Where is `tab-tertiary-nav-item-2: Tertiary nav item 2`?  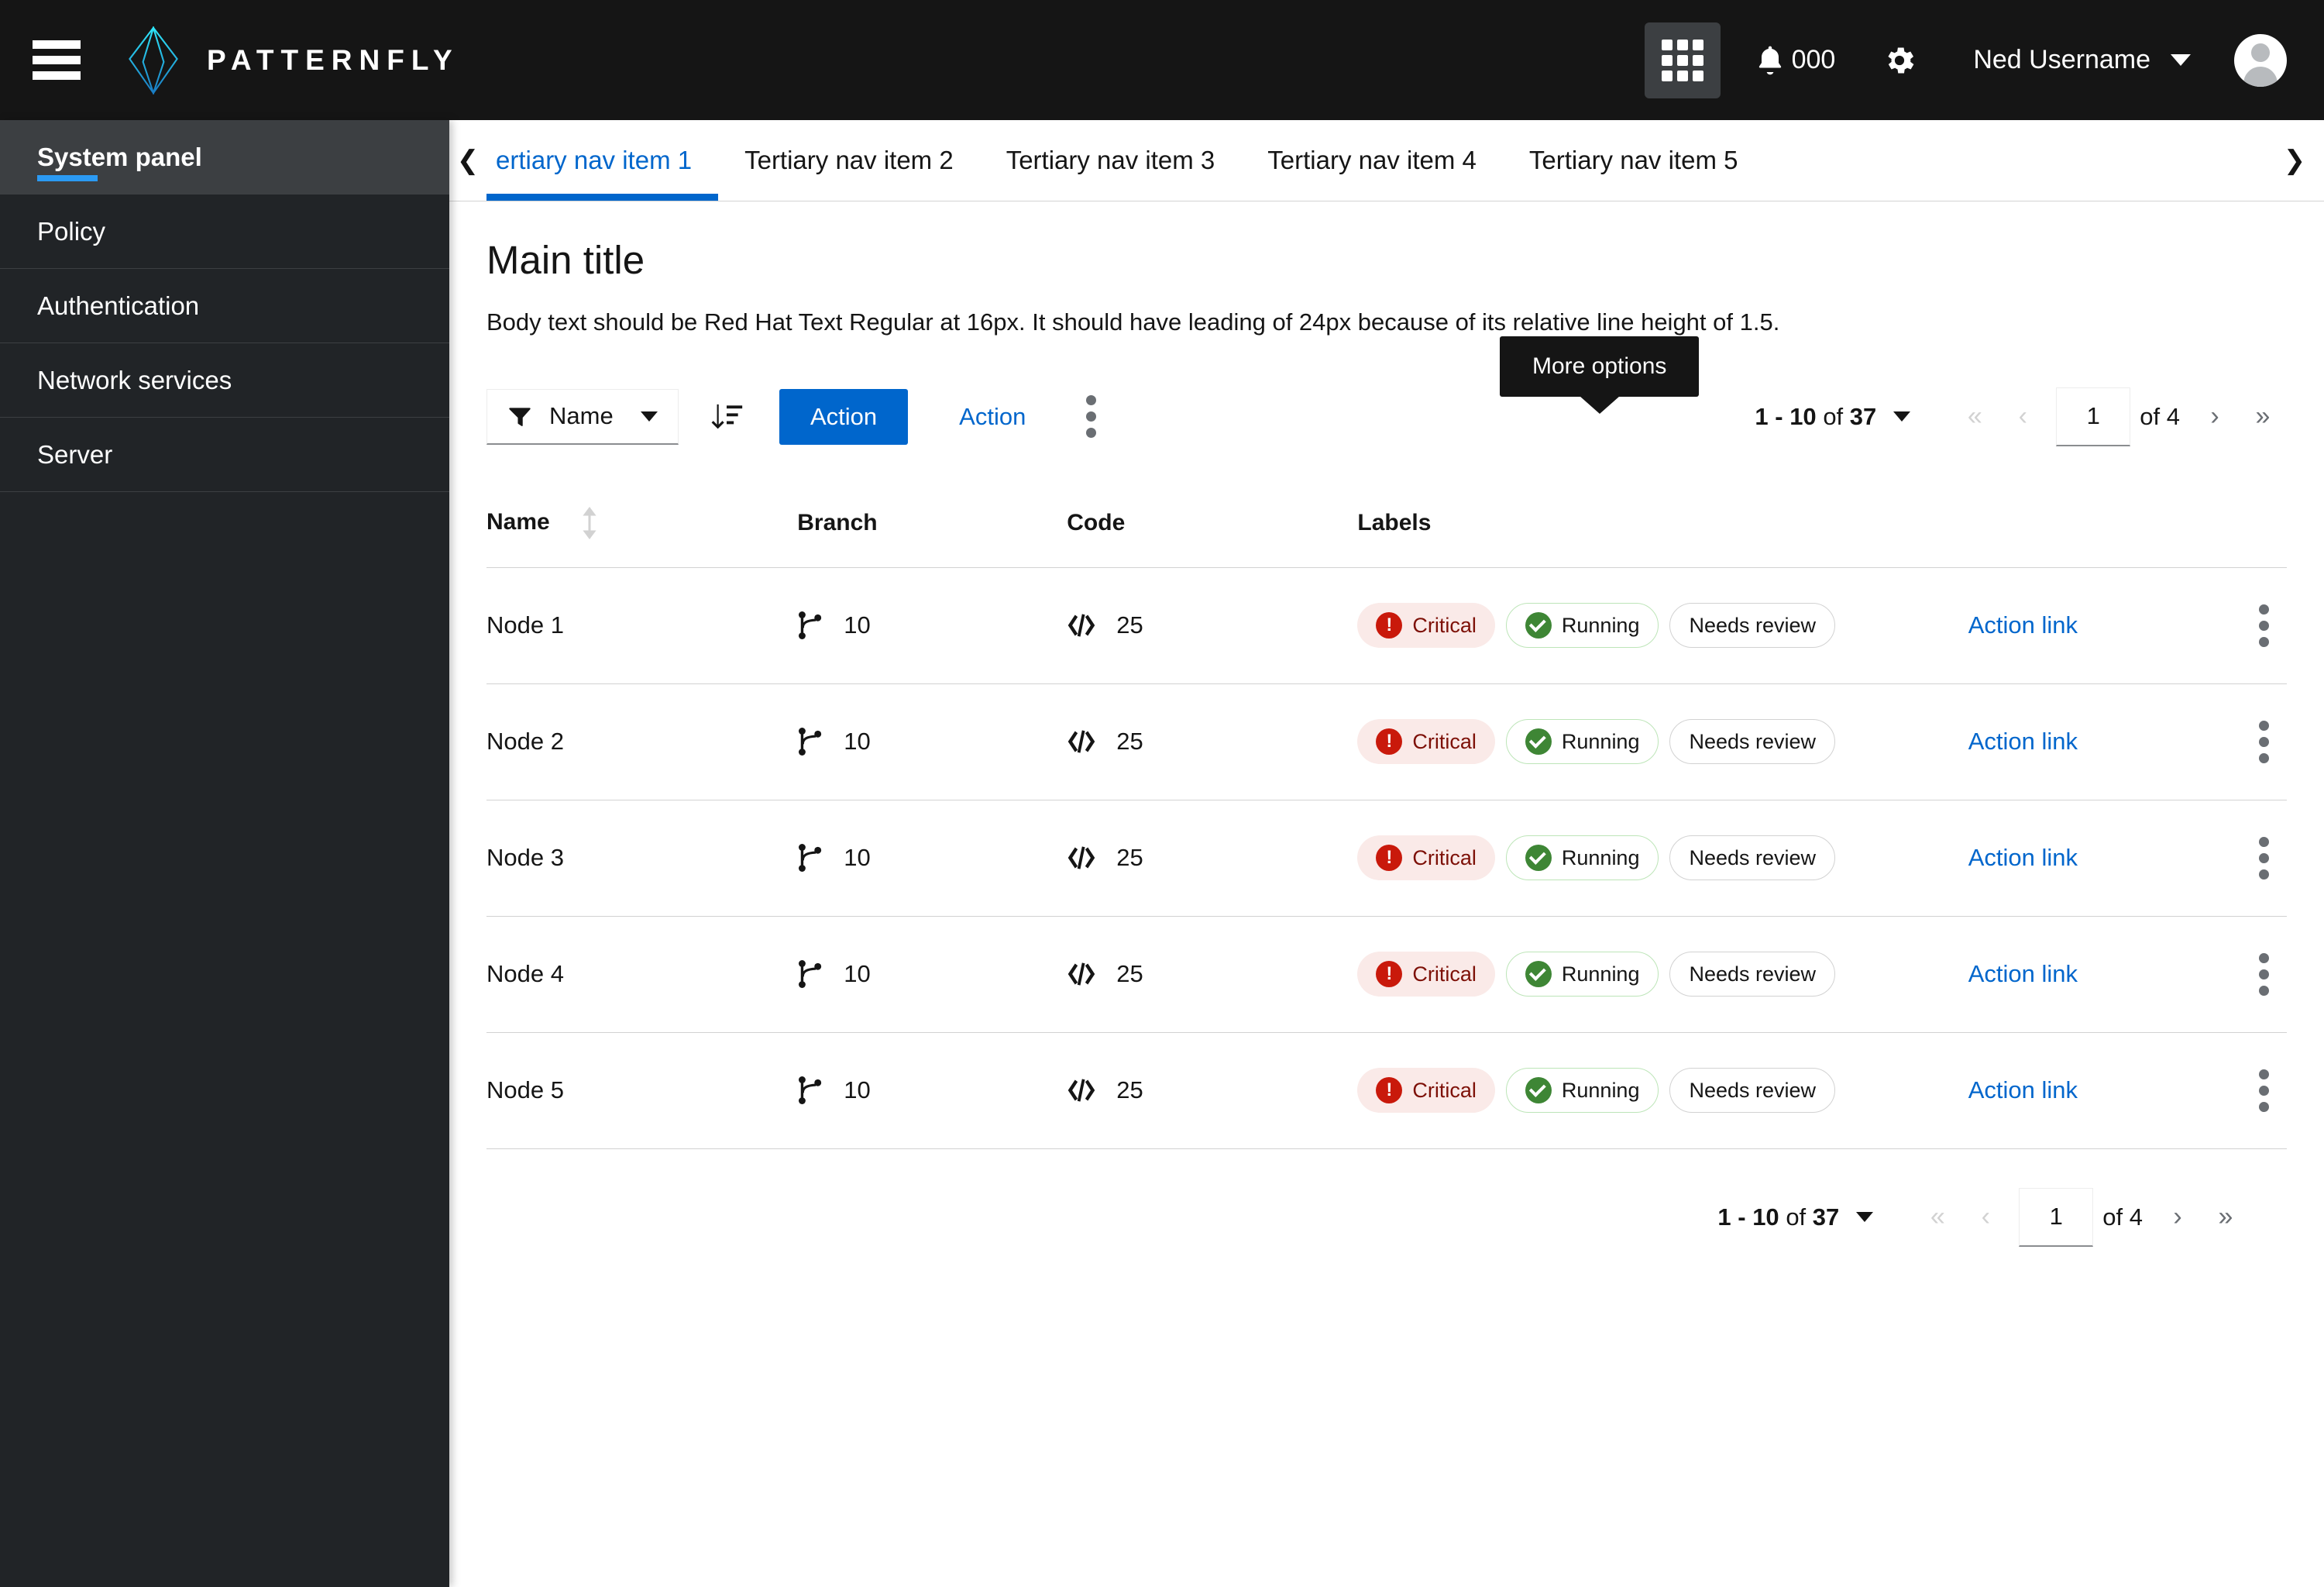
tab-tertiary-nav-item-2: Tertiary nav item 2 is located at coordinates (849, 160).